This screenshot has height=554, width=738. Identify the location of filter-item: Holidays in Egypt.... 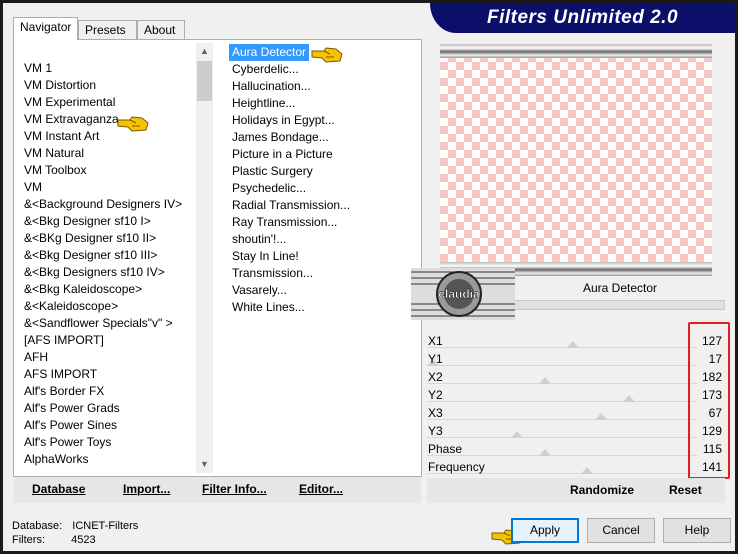
(283, 120).